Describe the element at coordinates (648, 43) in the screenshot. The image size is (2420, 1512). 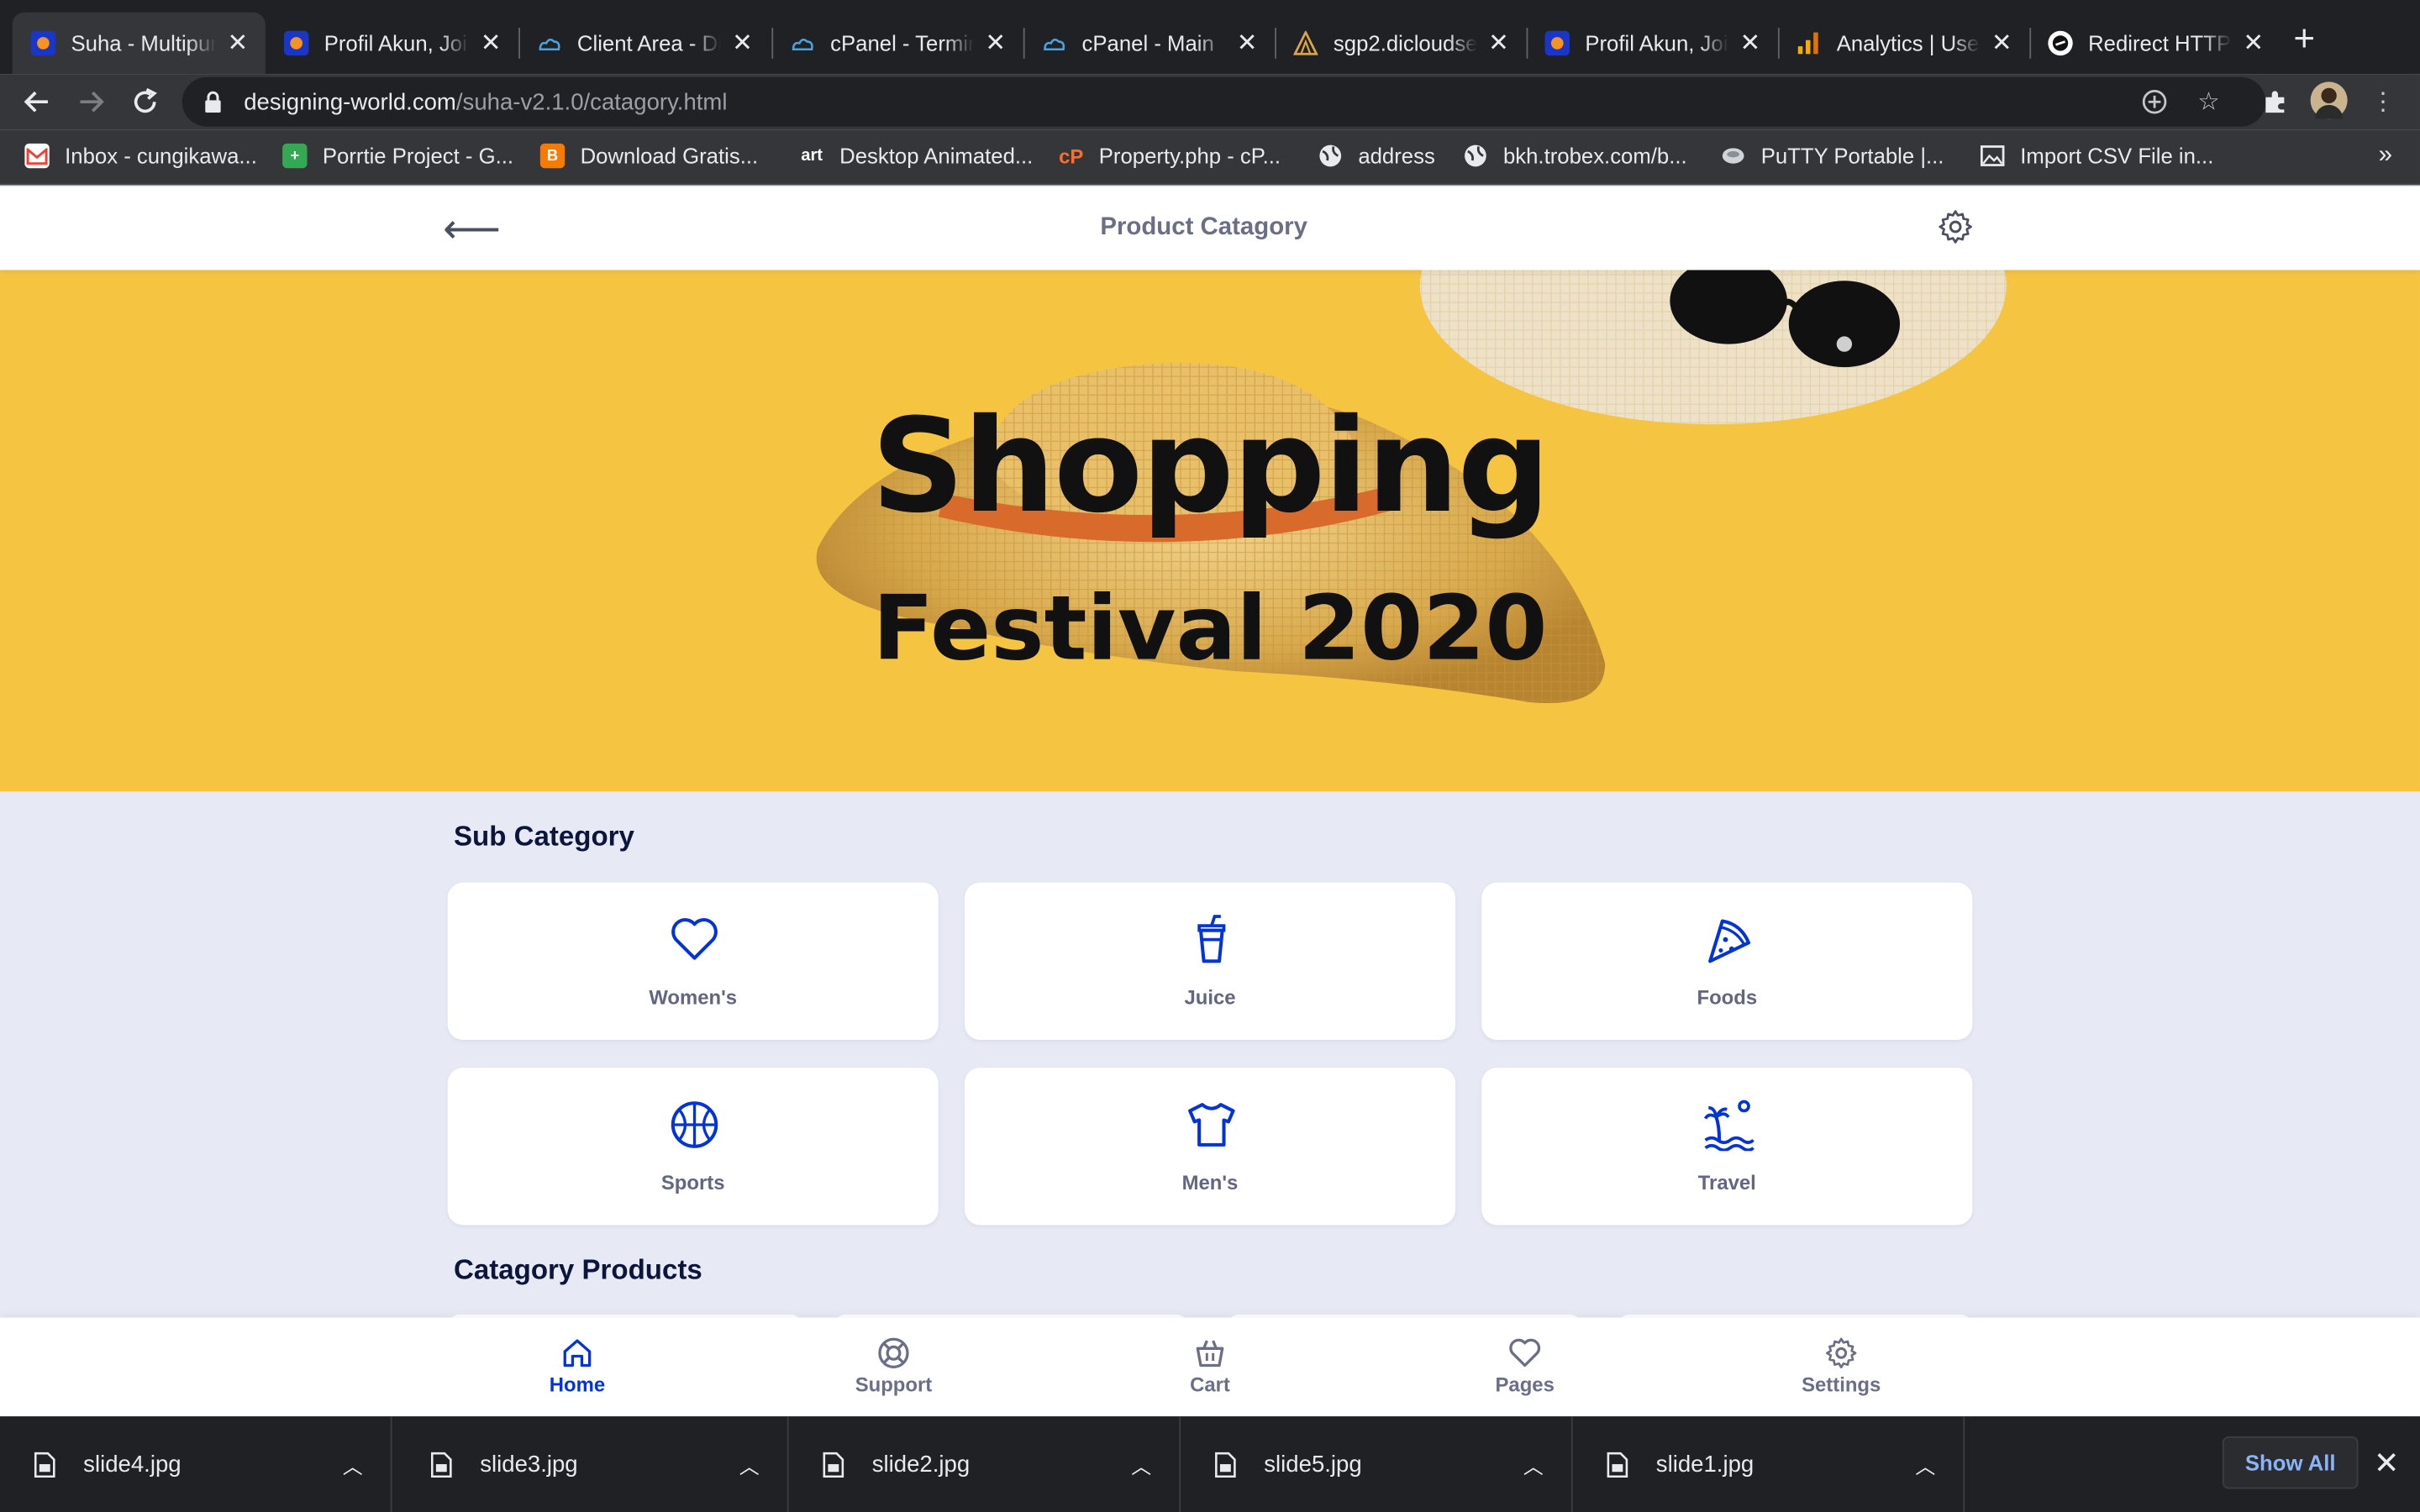
I see `tab-title: Client Area - Dicloud` at that location.